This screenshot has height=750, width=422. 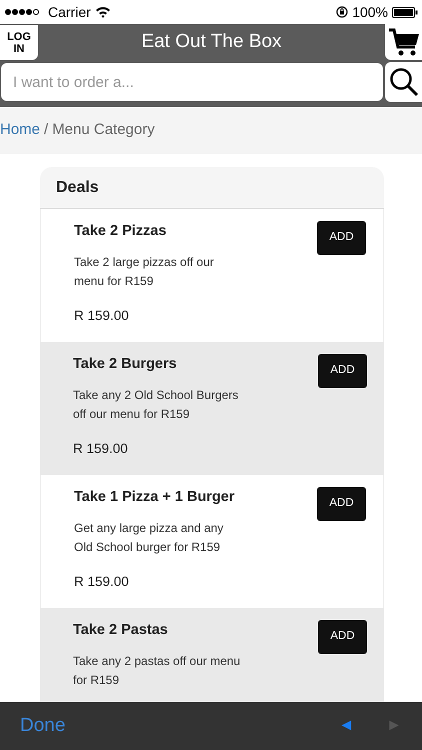 I want to click on item-description: Take 2 large pizzas off our menu for R159, so click(x=144, y=272).